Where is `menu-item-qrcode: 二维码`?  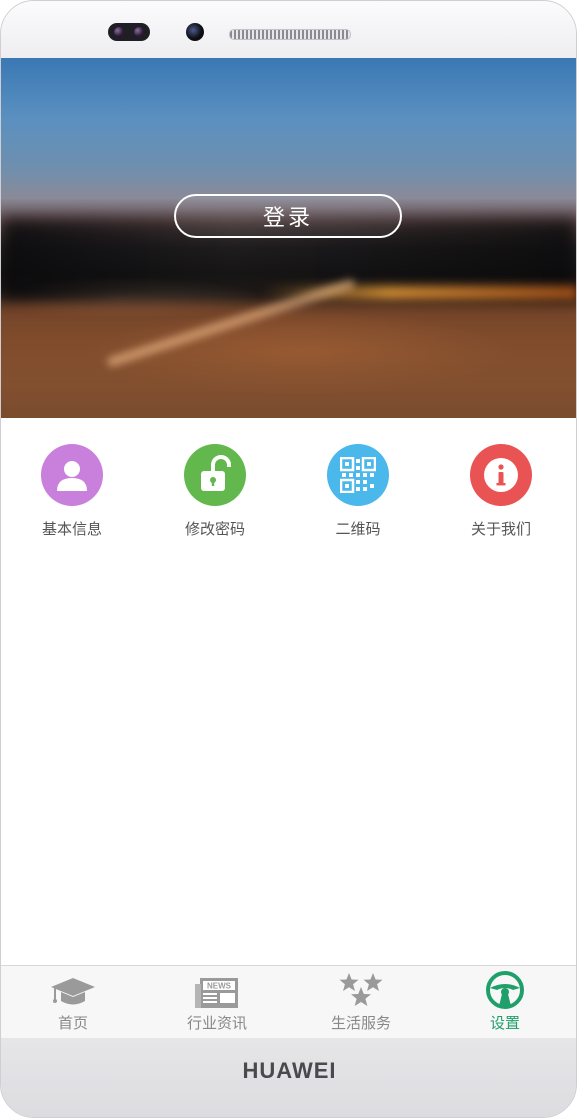 menu-item-qrcode: 二维码 is located at coordinates (358, 499).